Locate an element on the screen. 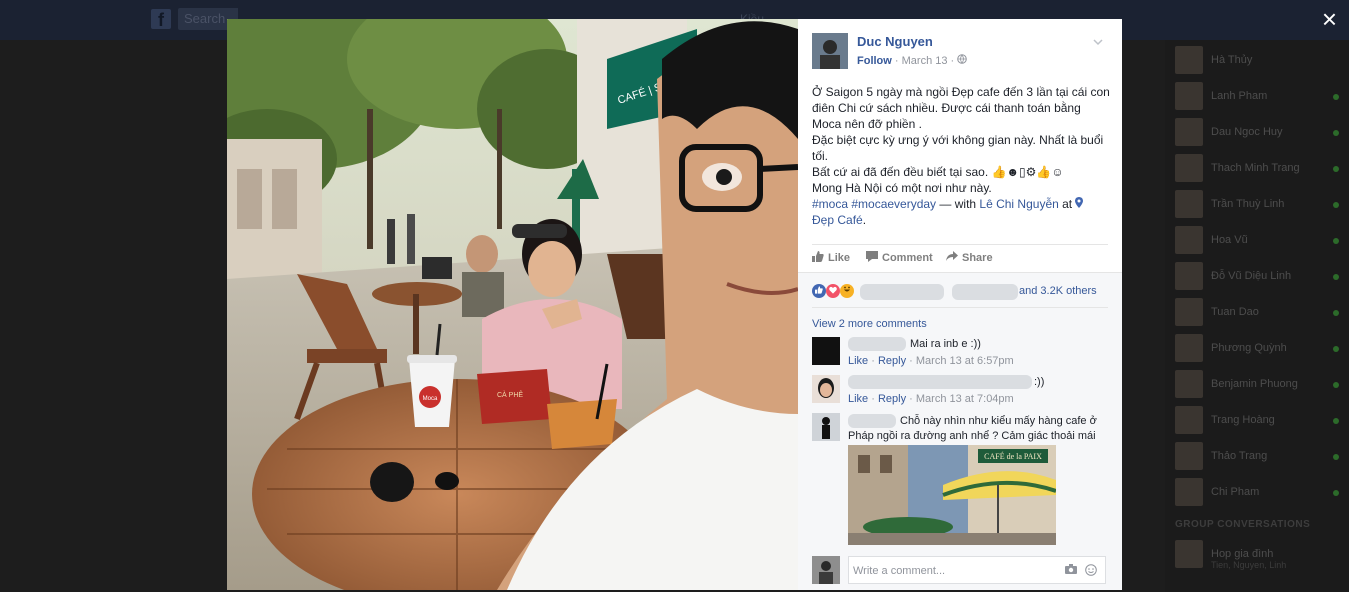  chat-contact: Hop gia đình is located at coordinates (1260, 555).